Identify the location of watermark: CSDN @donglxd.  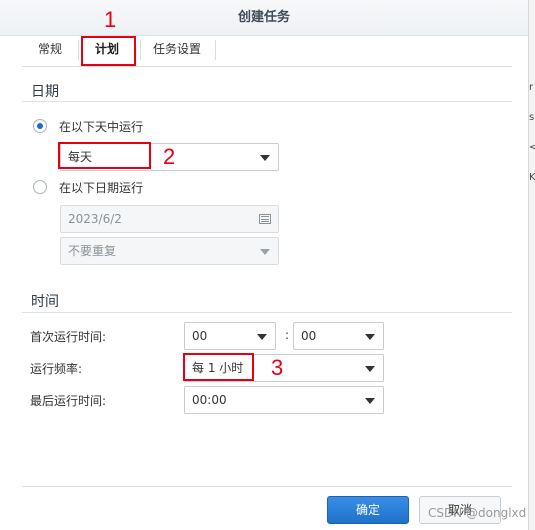
(477, 513).